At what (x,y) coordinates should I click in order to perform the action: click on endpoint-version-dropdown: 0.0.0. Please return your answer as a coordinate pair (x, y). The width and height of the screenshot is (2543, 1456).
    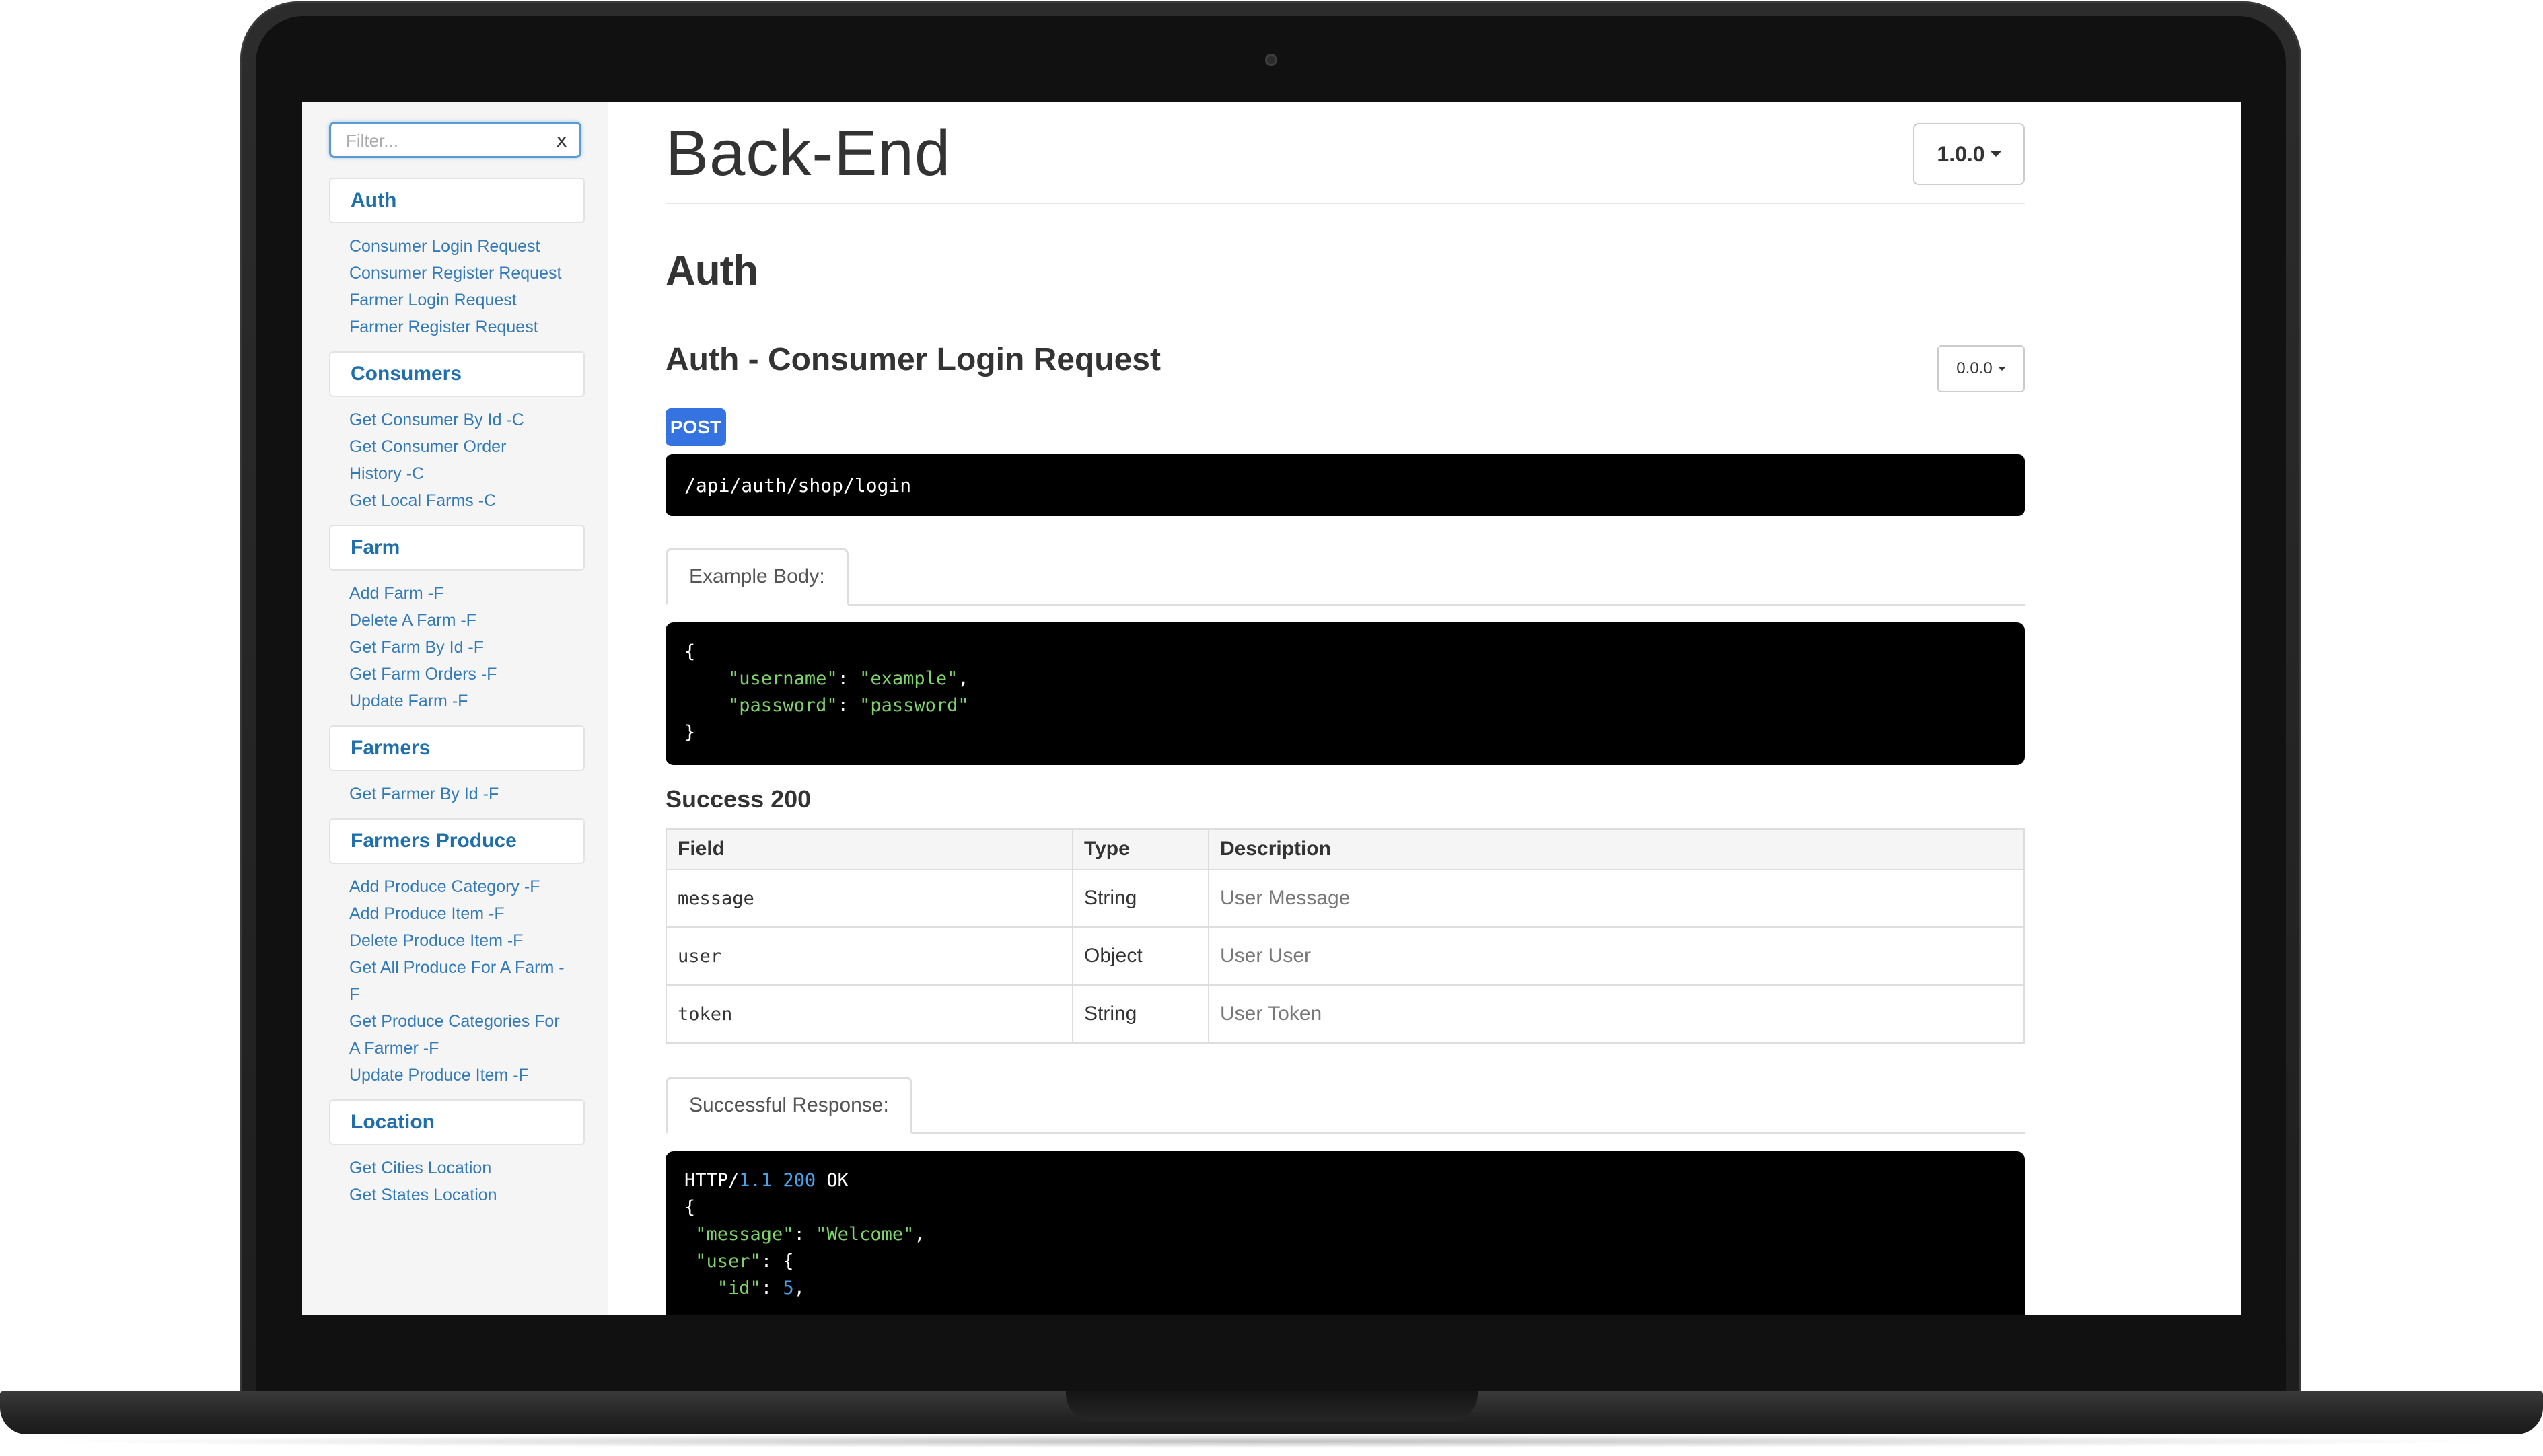
    Looking at the image, I should click on (1981, 368).